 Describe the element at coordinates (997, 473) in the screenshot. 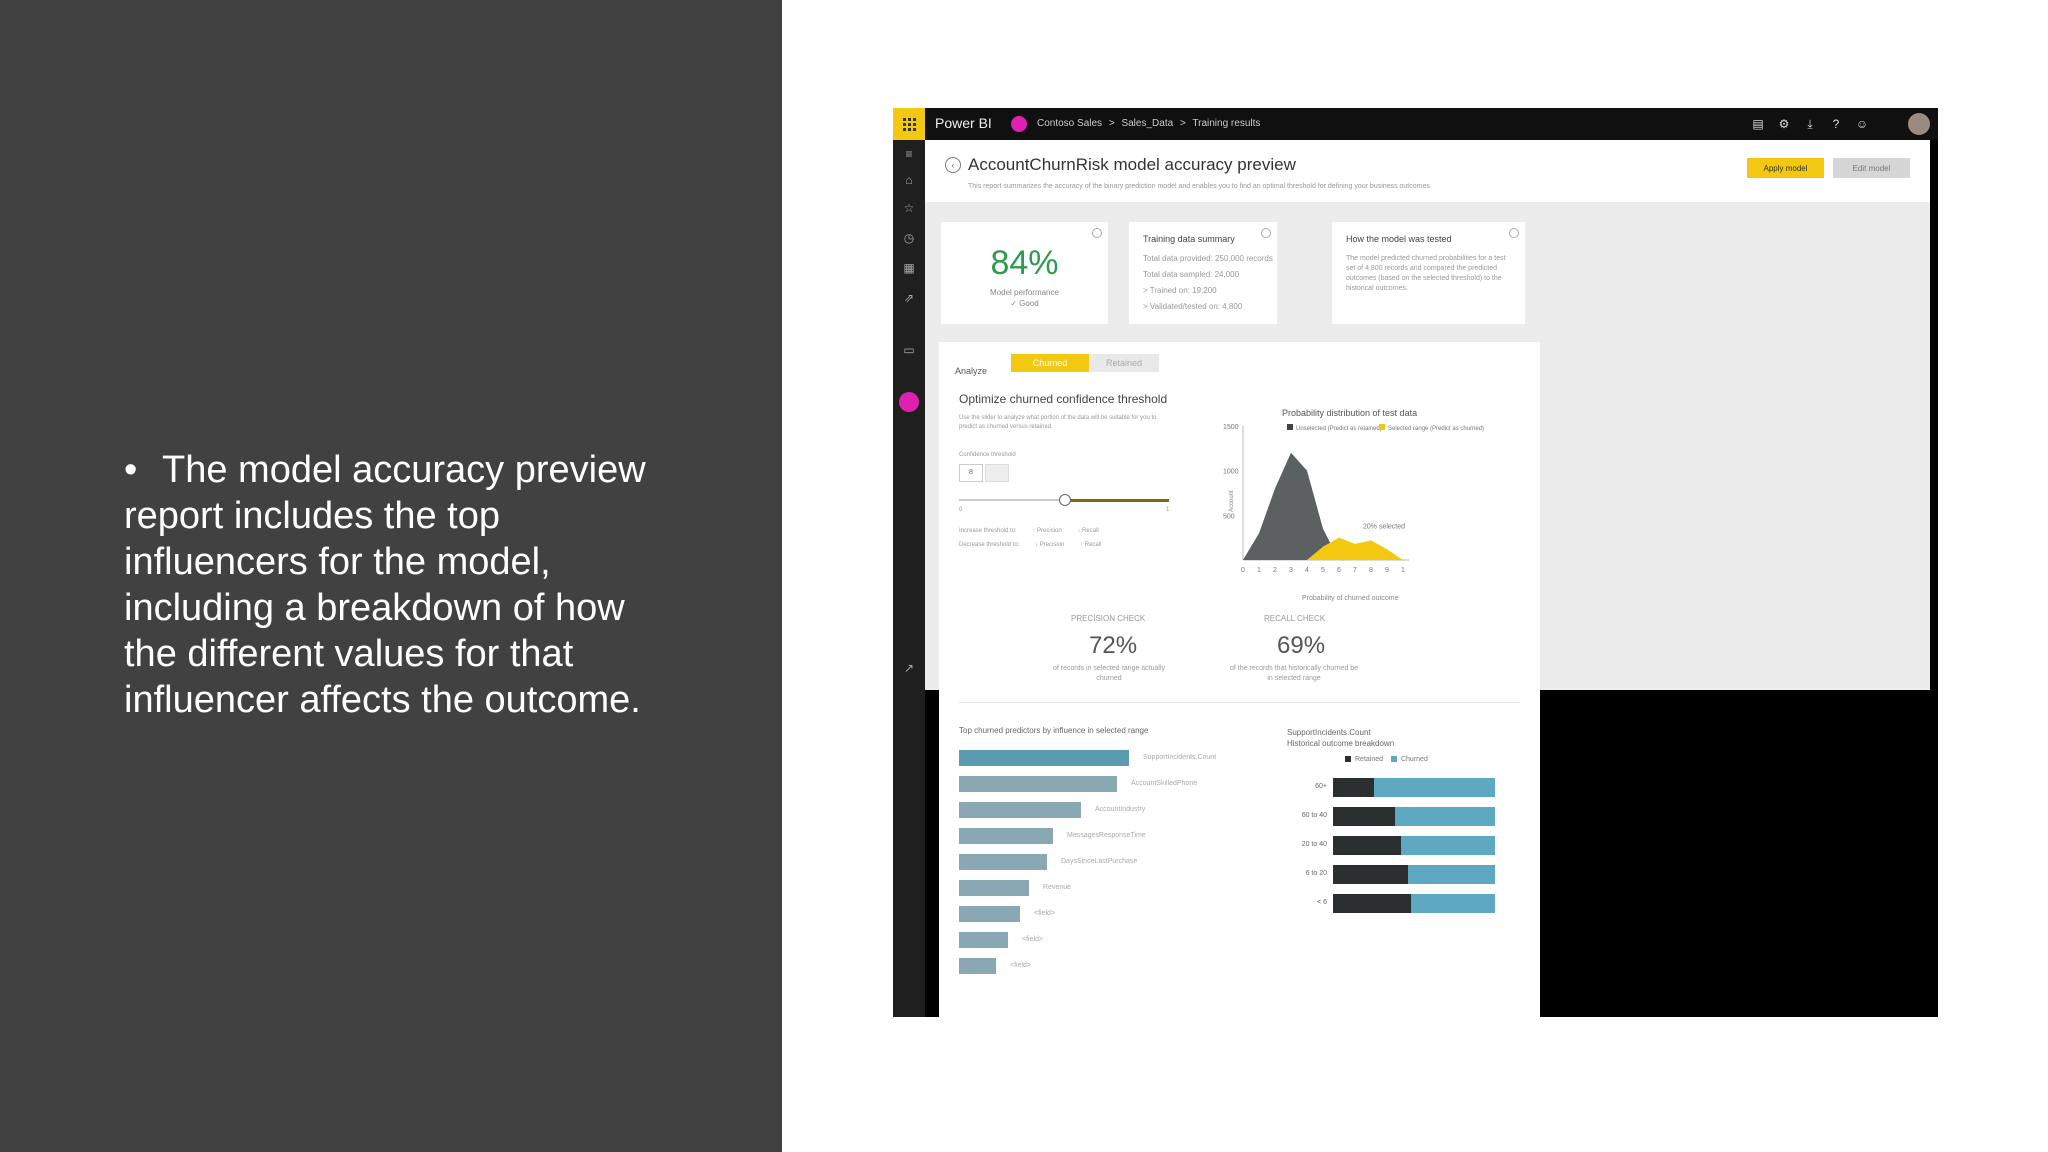

I see `threshold-apply-box` at that location.